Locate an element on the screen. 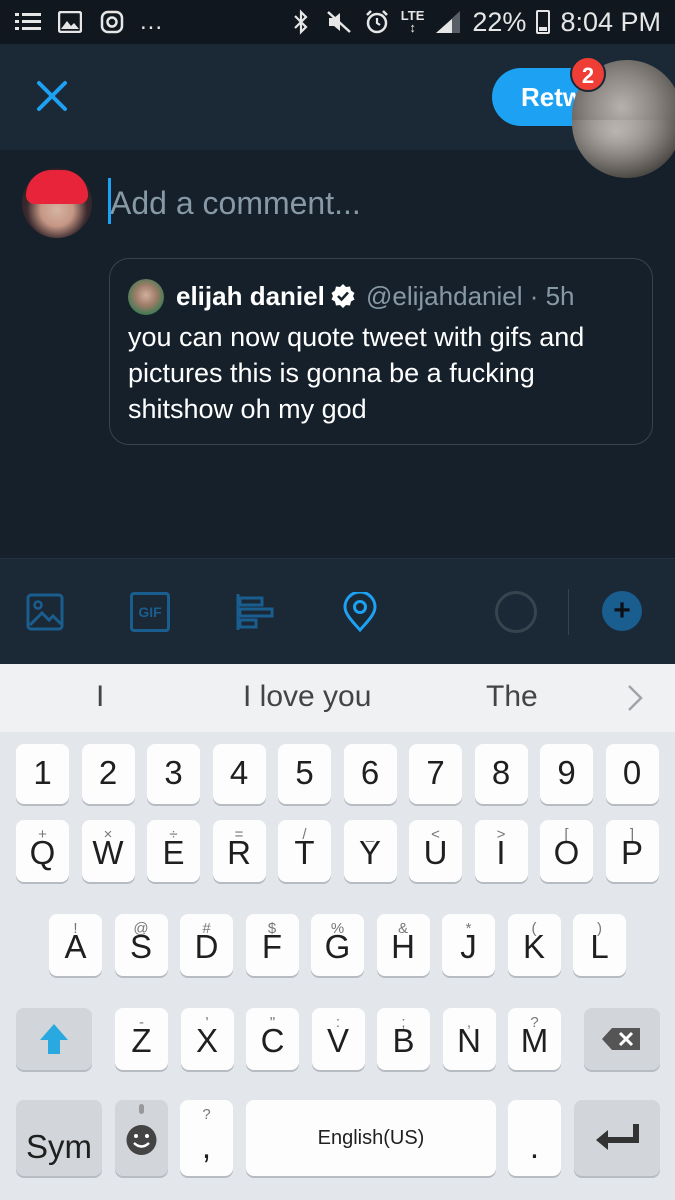  quoted-author-name: elijah daniel is located at coordinates (250, 296).